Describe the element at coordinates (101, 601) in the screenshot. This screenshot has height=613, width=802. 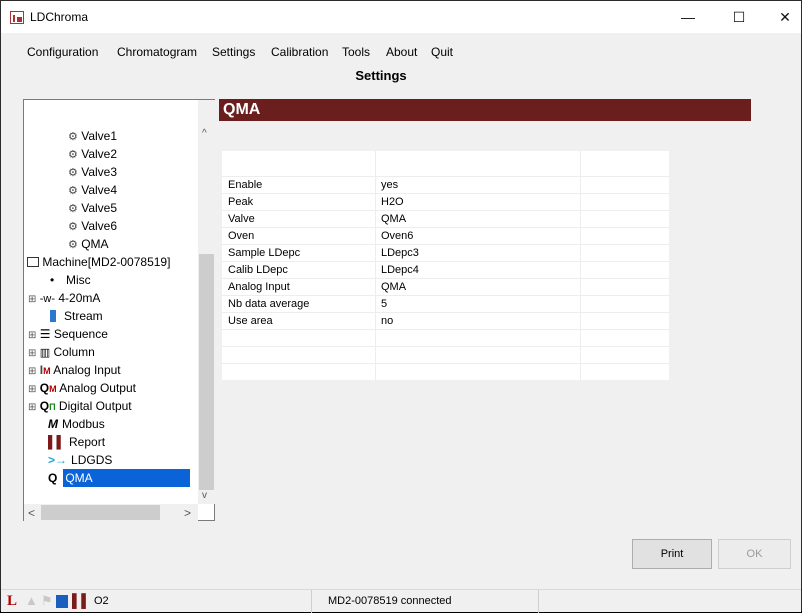
I see `gas-label: O2` at that location.